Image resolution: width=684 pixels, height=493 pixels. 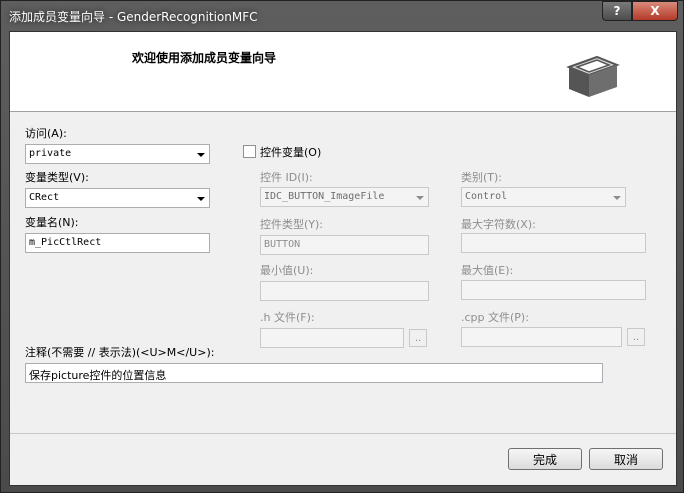 What do you see at coordinates (117, 198) in the screenshot?
I see `var-type-select: CRect` at bounding box center [117, 198].